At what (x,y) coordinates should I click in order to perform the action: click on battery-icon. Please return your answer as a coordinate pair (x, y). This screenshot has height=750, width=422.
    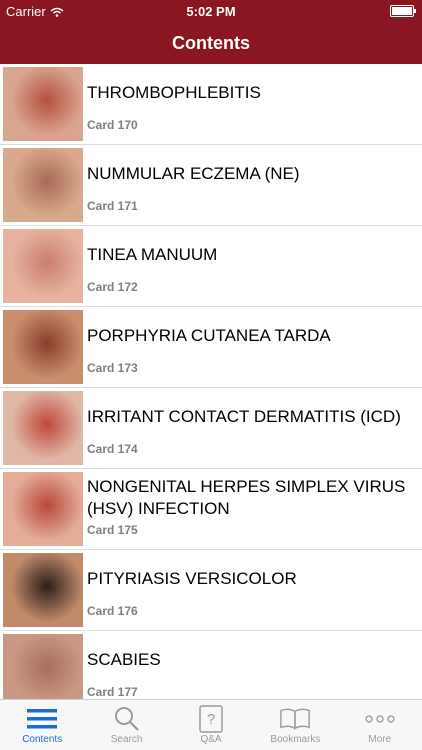
    Looking at the image, I should click on (403, 11).